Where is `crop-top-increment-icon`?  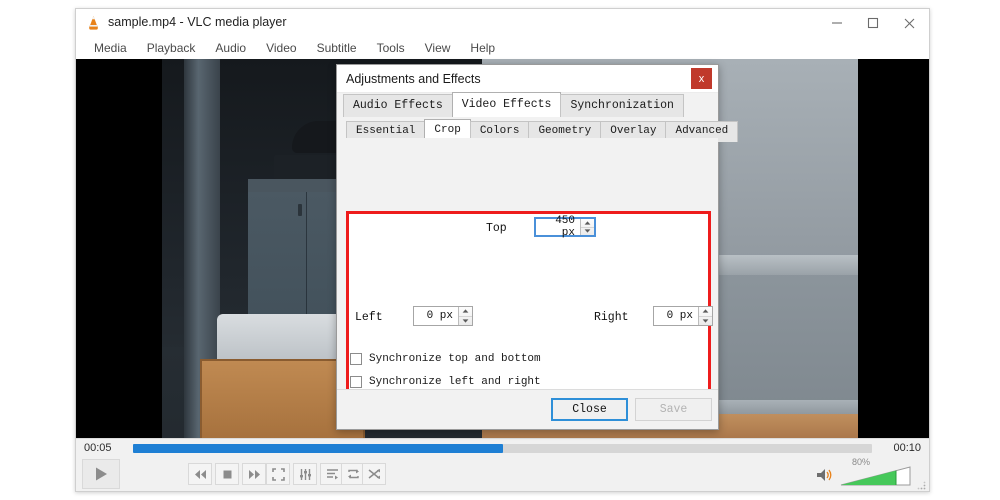
crop-top-increment-icon is located at coordinates (587, 223).